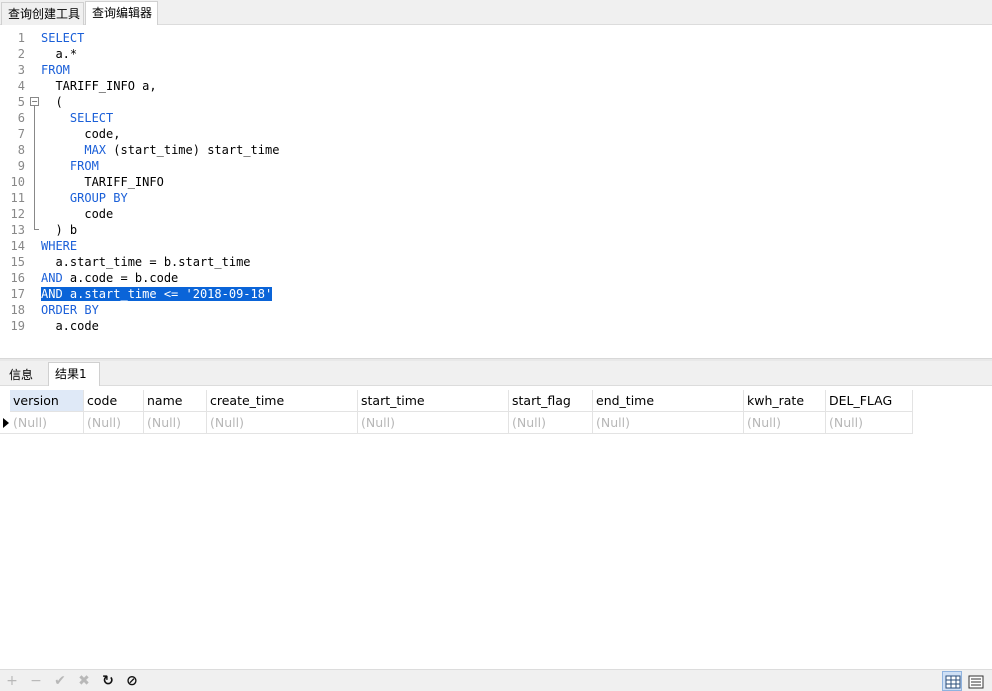  Describe the element at coordinates (496, 310) in the screenshot. I see `code-line: 18 ORDER BY` at that location.